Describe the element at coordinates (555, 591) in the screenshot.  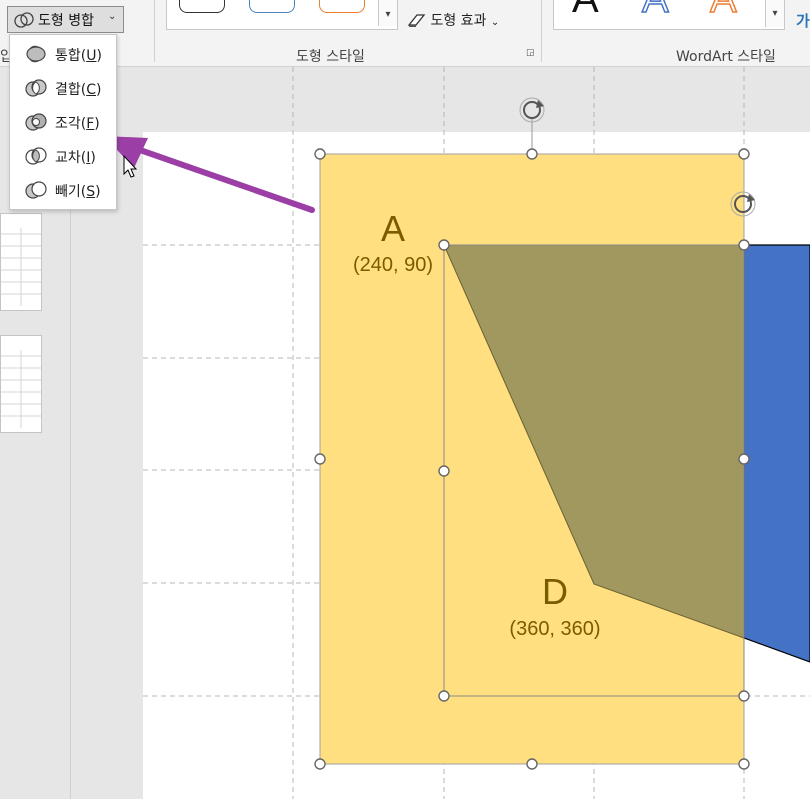
I see `point-d-label: D` at that location.